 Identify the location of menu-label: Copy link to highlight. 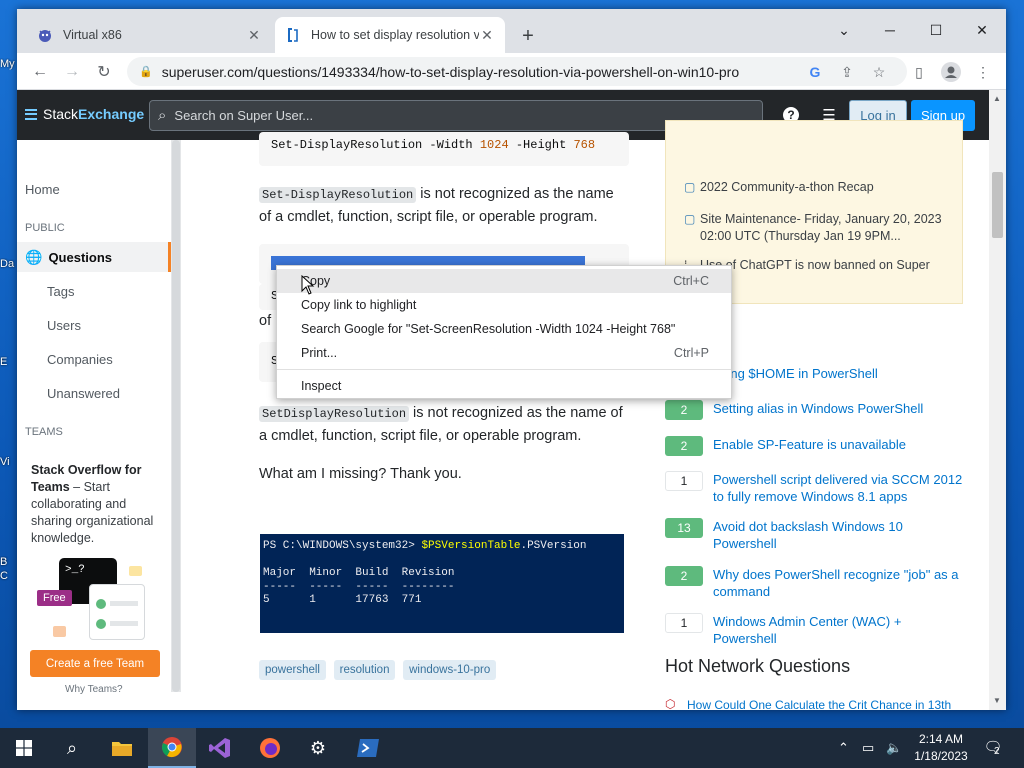
(359, 305).